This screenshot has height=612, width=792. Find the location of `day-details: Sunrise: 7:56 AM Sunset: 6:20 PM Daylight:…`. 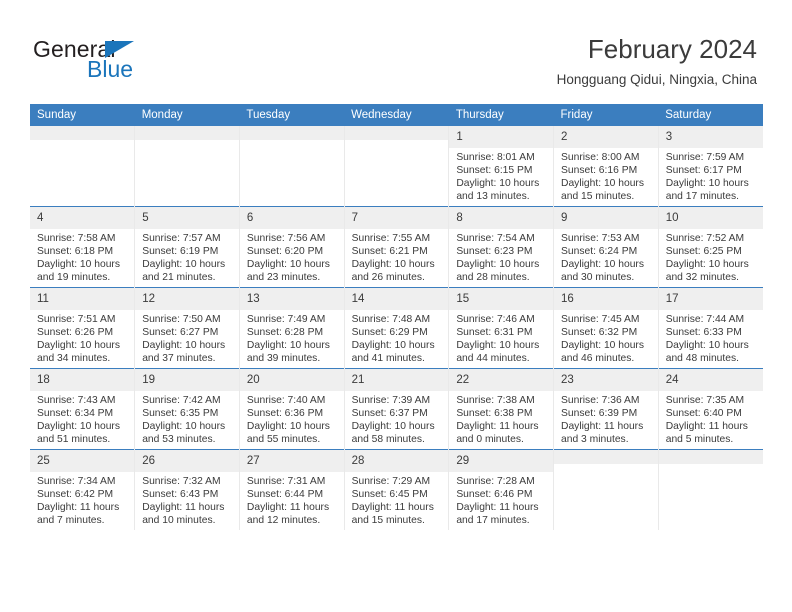

day-details: Sunrise: 7:56 AM Sunset: 6:20 PM Daylight:… is located at coordinates (292, 256).